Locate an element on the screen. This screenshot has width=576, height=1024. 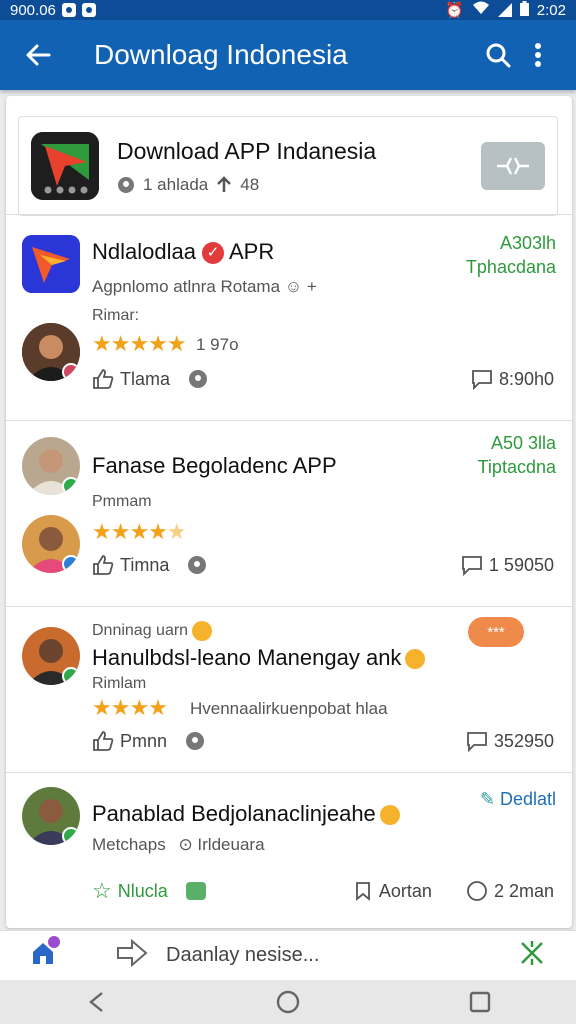
like-button: Tlama is located at coordinates (131, 379).